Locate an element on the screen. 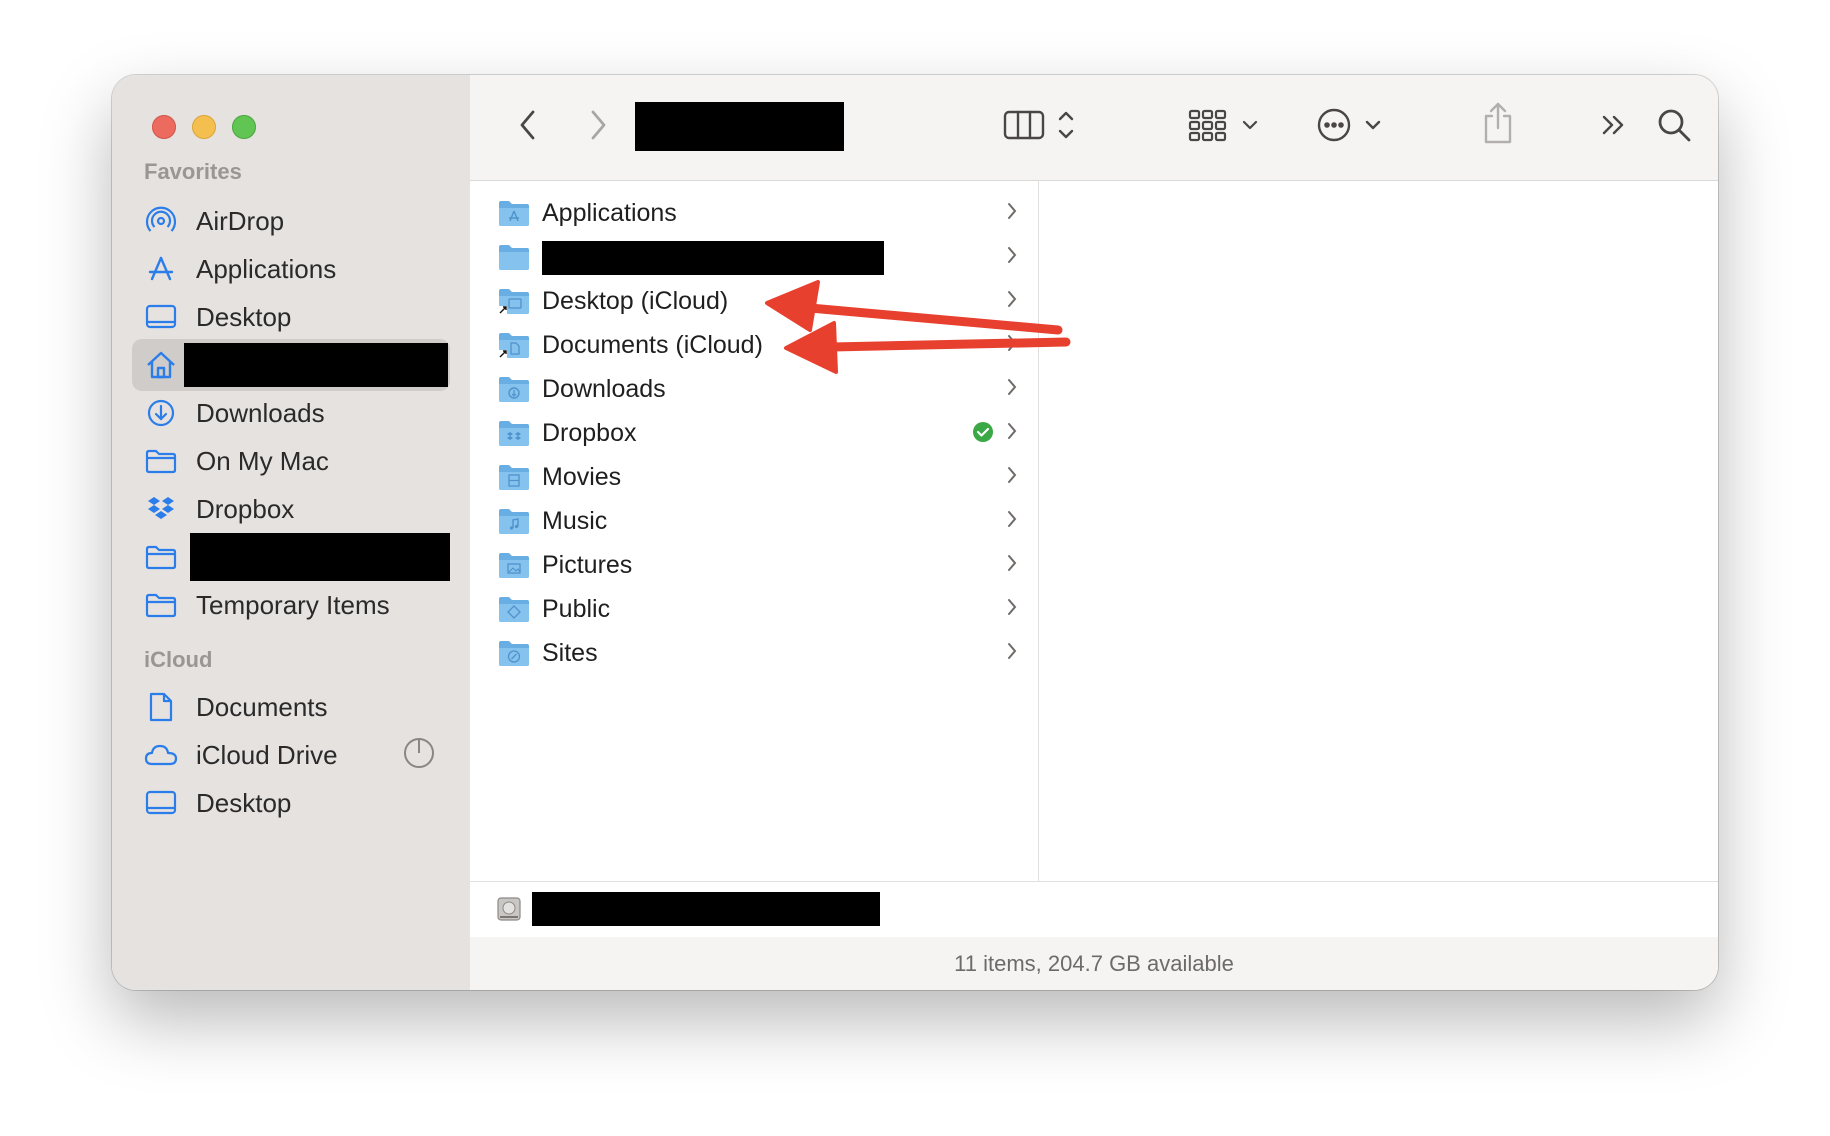 This screenshot has width=1830, height=1136. action-icon is located at coordinates (1354, 125).